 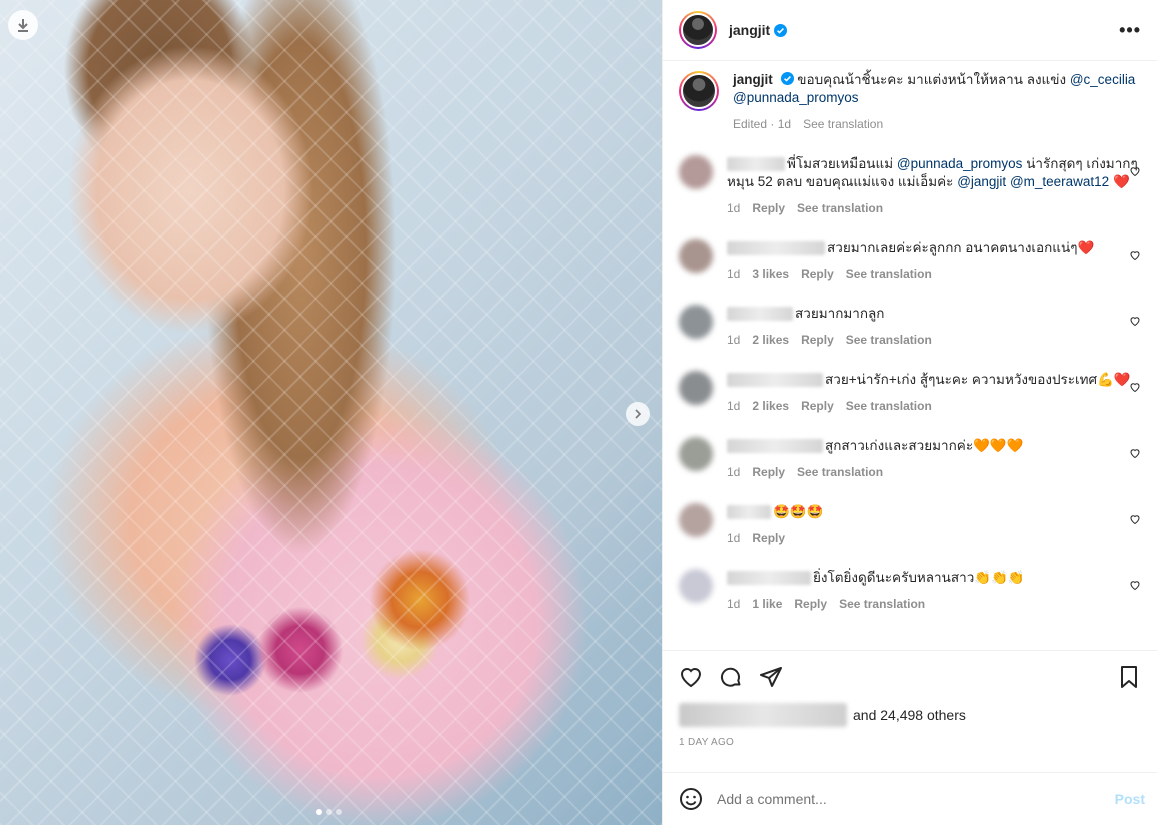 What do you see at coordinates (1102, 79) in the screenshot?
I see `caption-mention: @c_cecilia` at bounding box center [1102, 79].